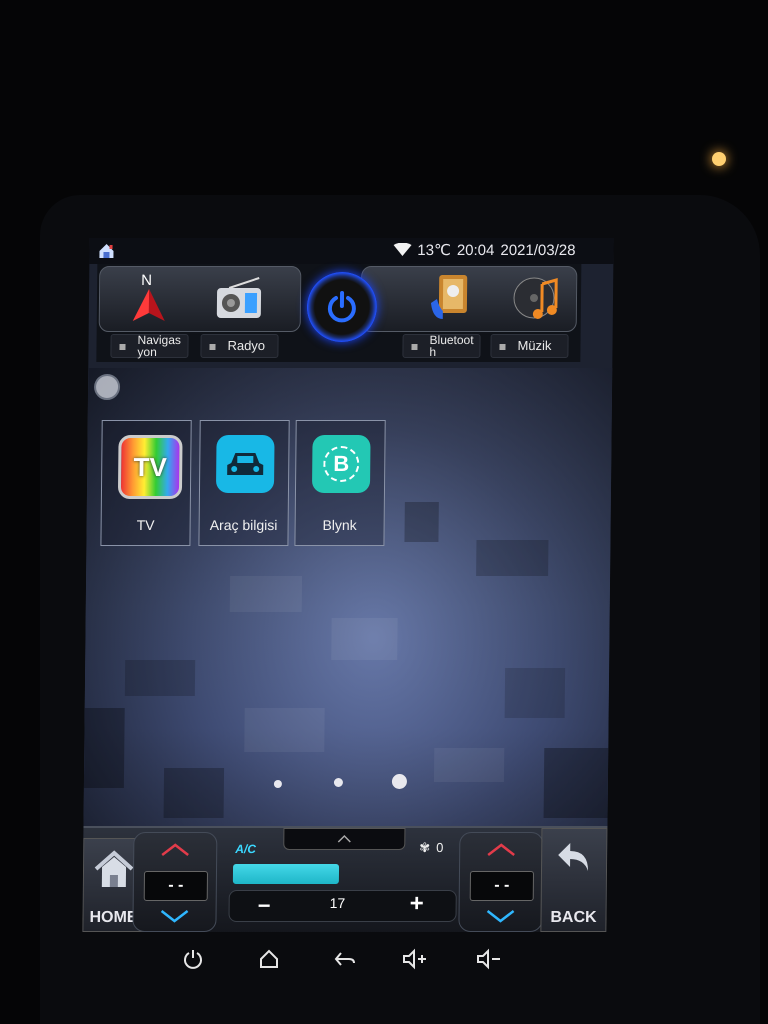  What do you see at coordinates (534, 345) in the screenshot?
I see `music-label: Müzik` at bounding box center [534, 345].